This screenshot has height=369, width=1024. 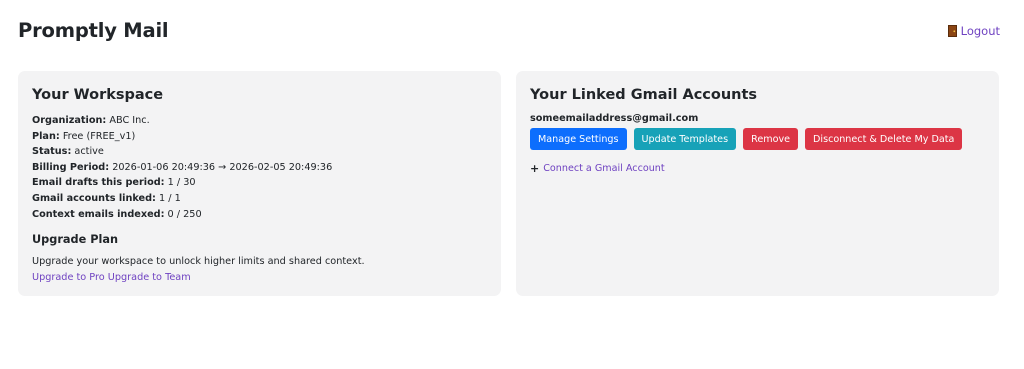 I want to click on status-label: Status:, so click(x=52, y=152).